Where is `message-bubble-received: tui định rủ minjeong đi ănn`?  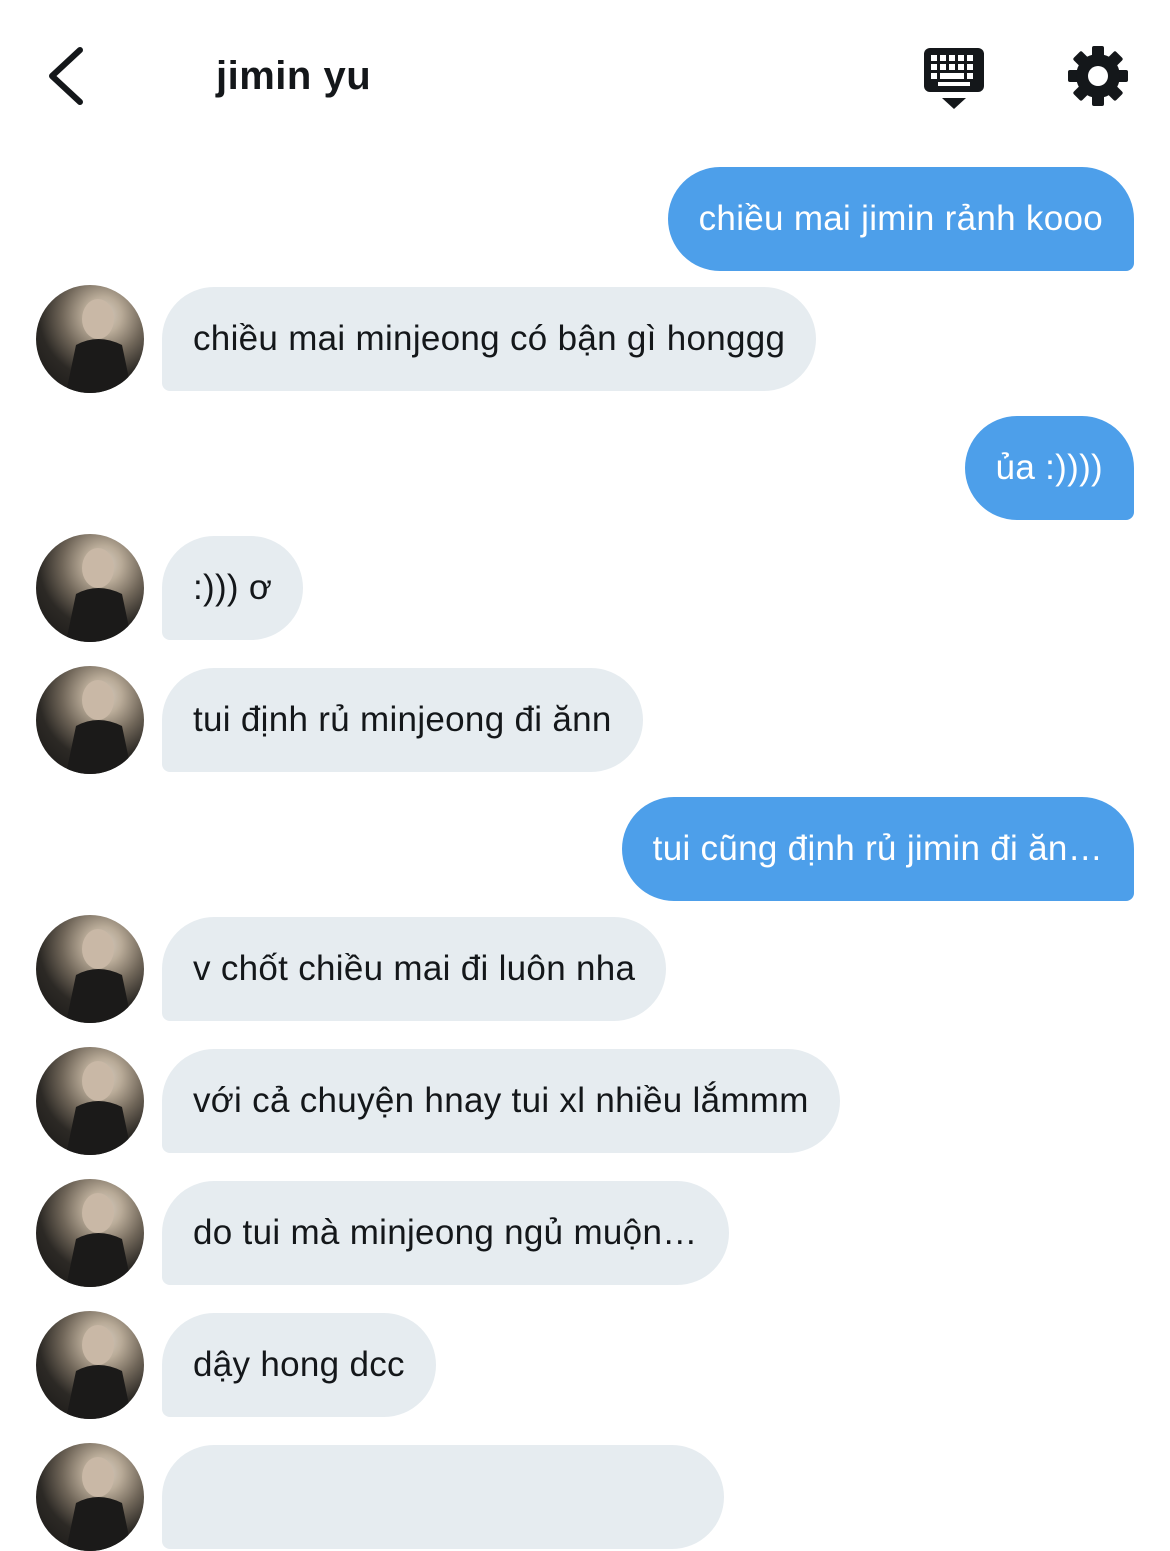
message-bubble-received: tui định rủ minjeong đi ănn is located at coordinates (402, 720).